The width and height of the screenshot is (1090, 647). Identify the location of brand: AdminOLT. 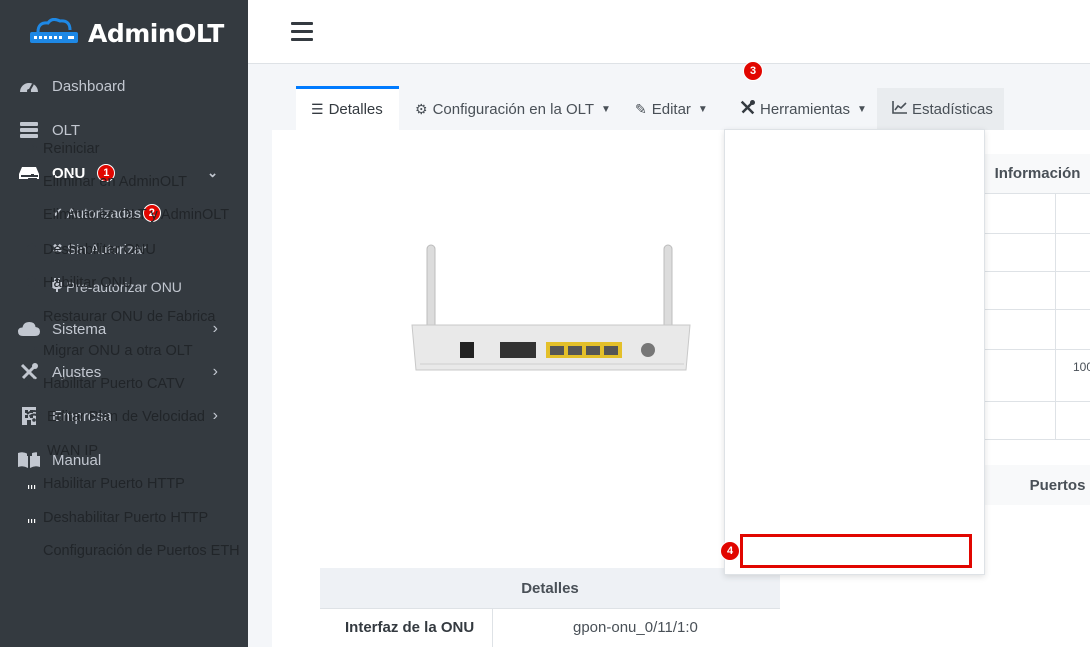
(124, 33).